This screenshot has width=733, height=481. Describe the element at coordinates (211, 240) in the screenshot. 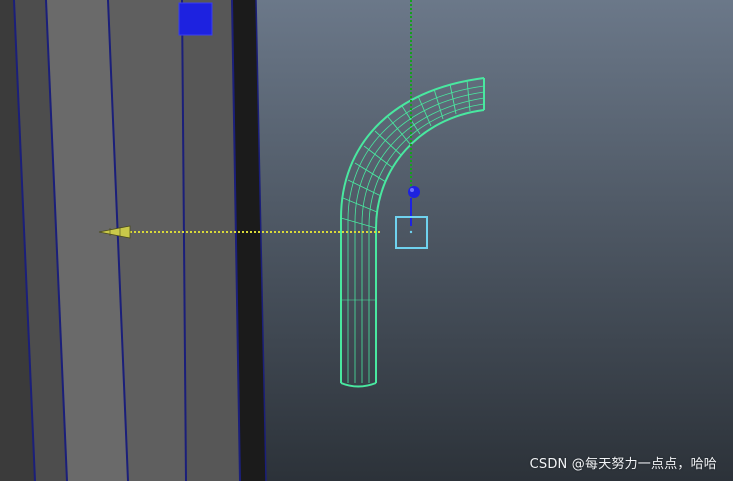

I see `column-face-side` at that location.